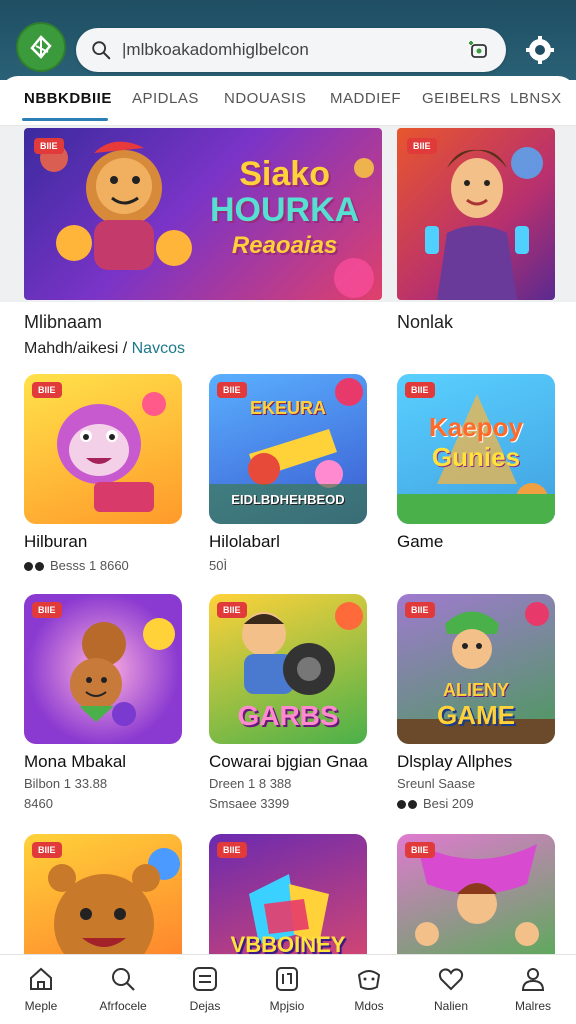 The width and height of the screenshot is (576, 1024). I want to click on game-meta-2: Smsaee 3399, so click(249, 803).